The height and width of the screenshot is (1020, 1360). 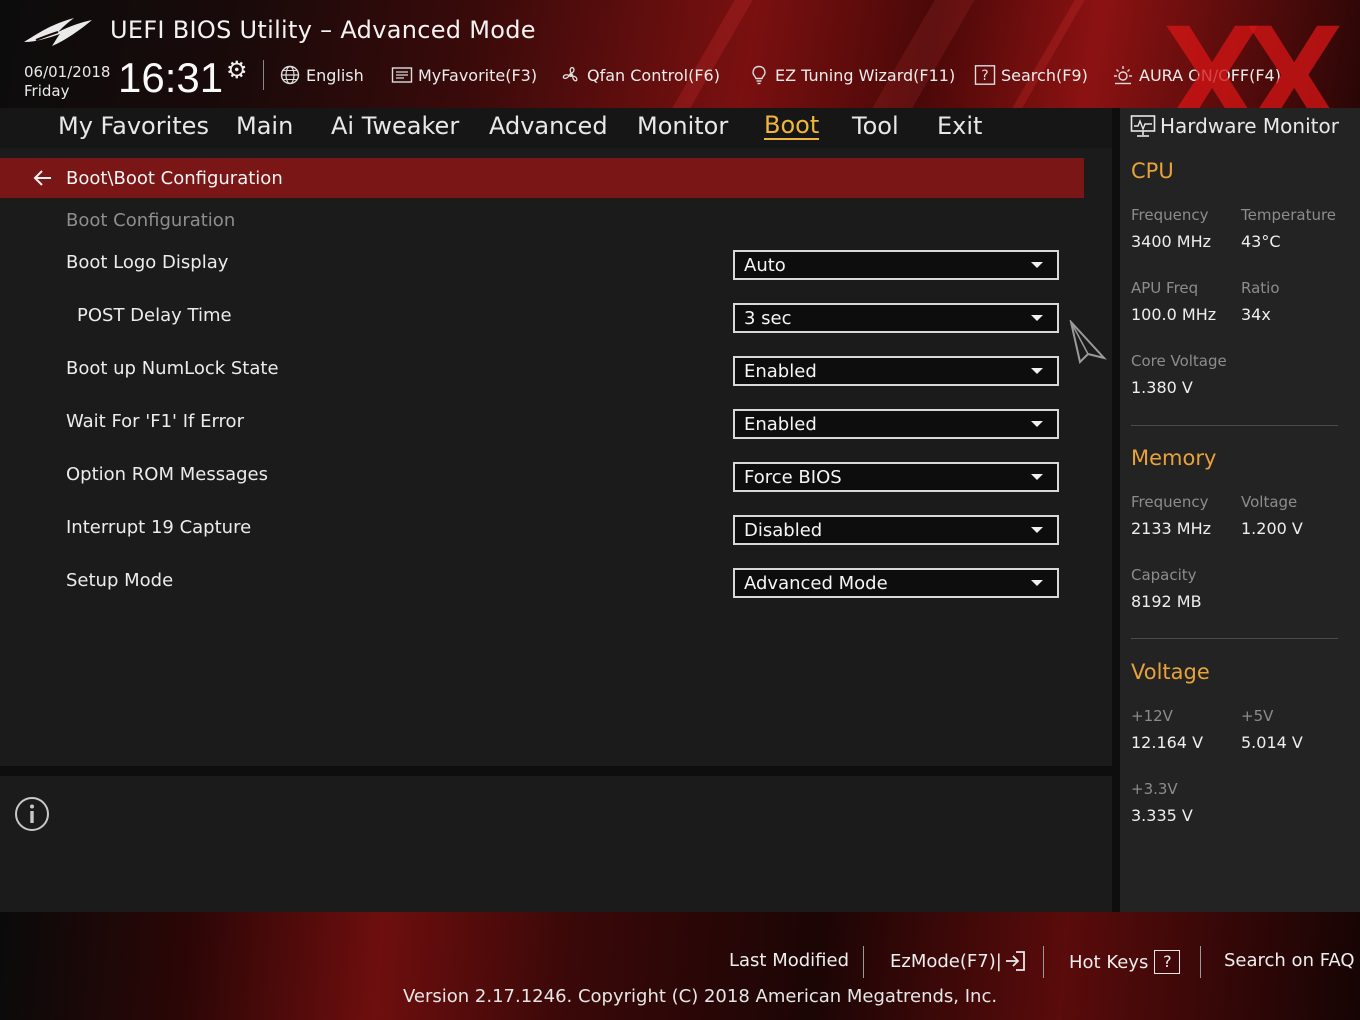 What do you see at coordinates (1152, 716) in the screenshot?
I see `v12-label: +12V` at bounding box center [1152, 716].